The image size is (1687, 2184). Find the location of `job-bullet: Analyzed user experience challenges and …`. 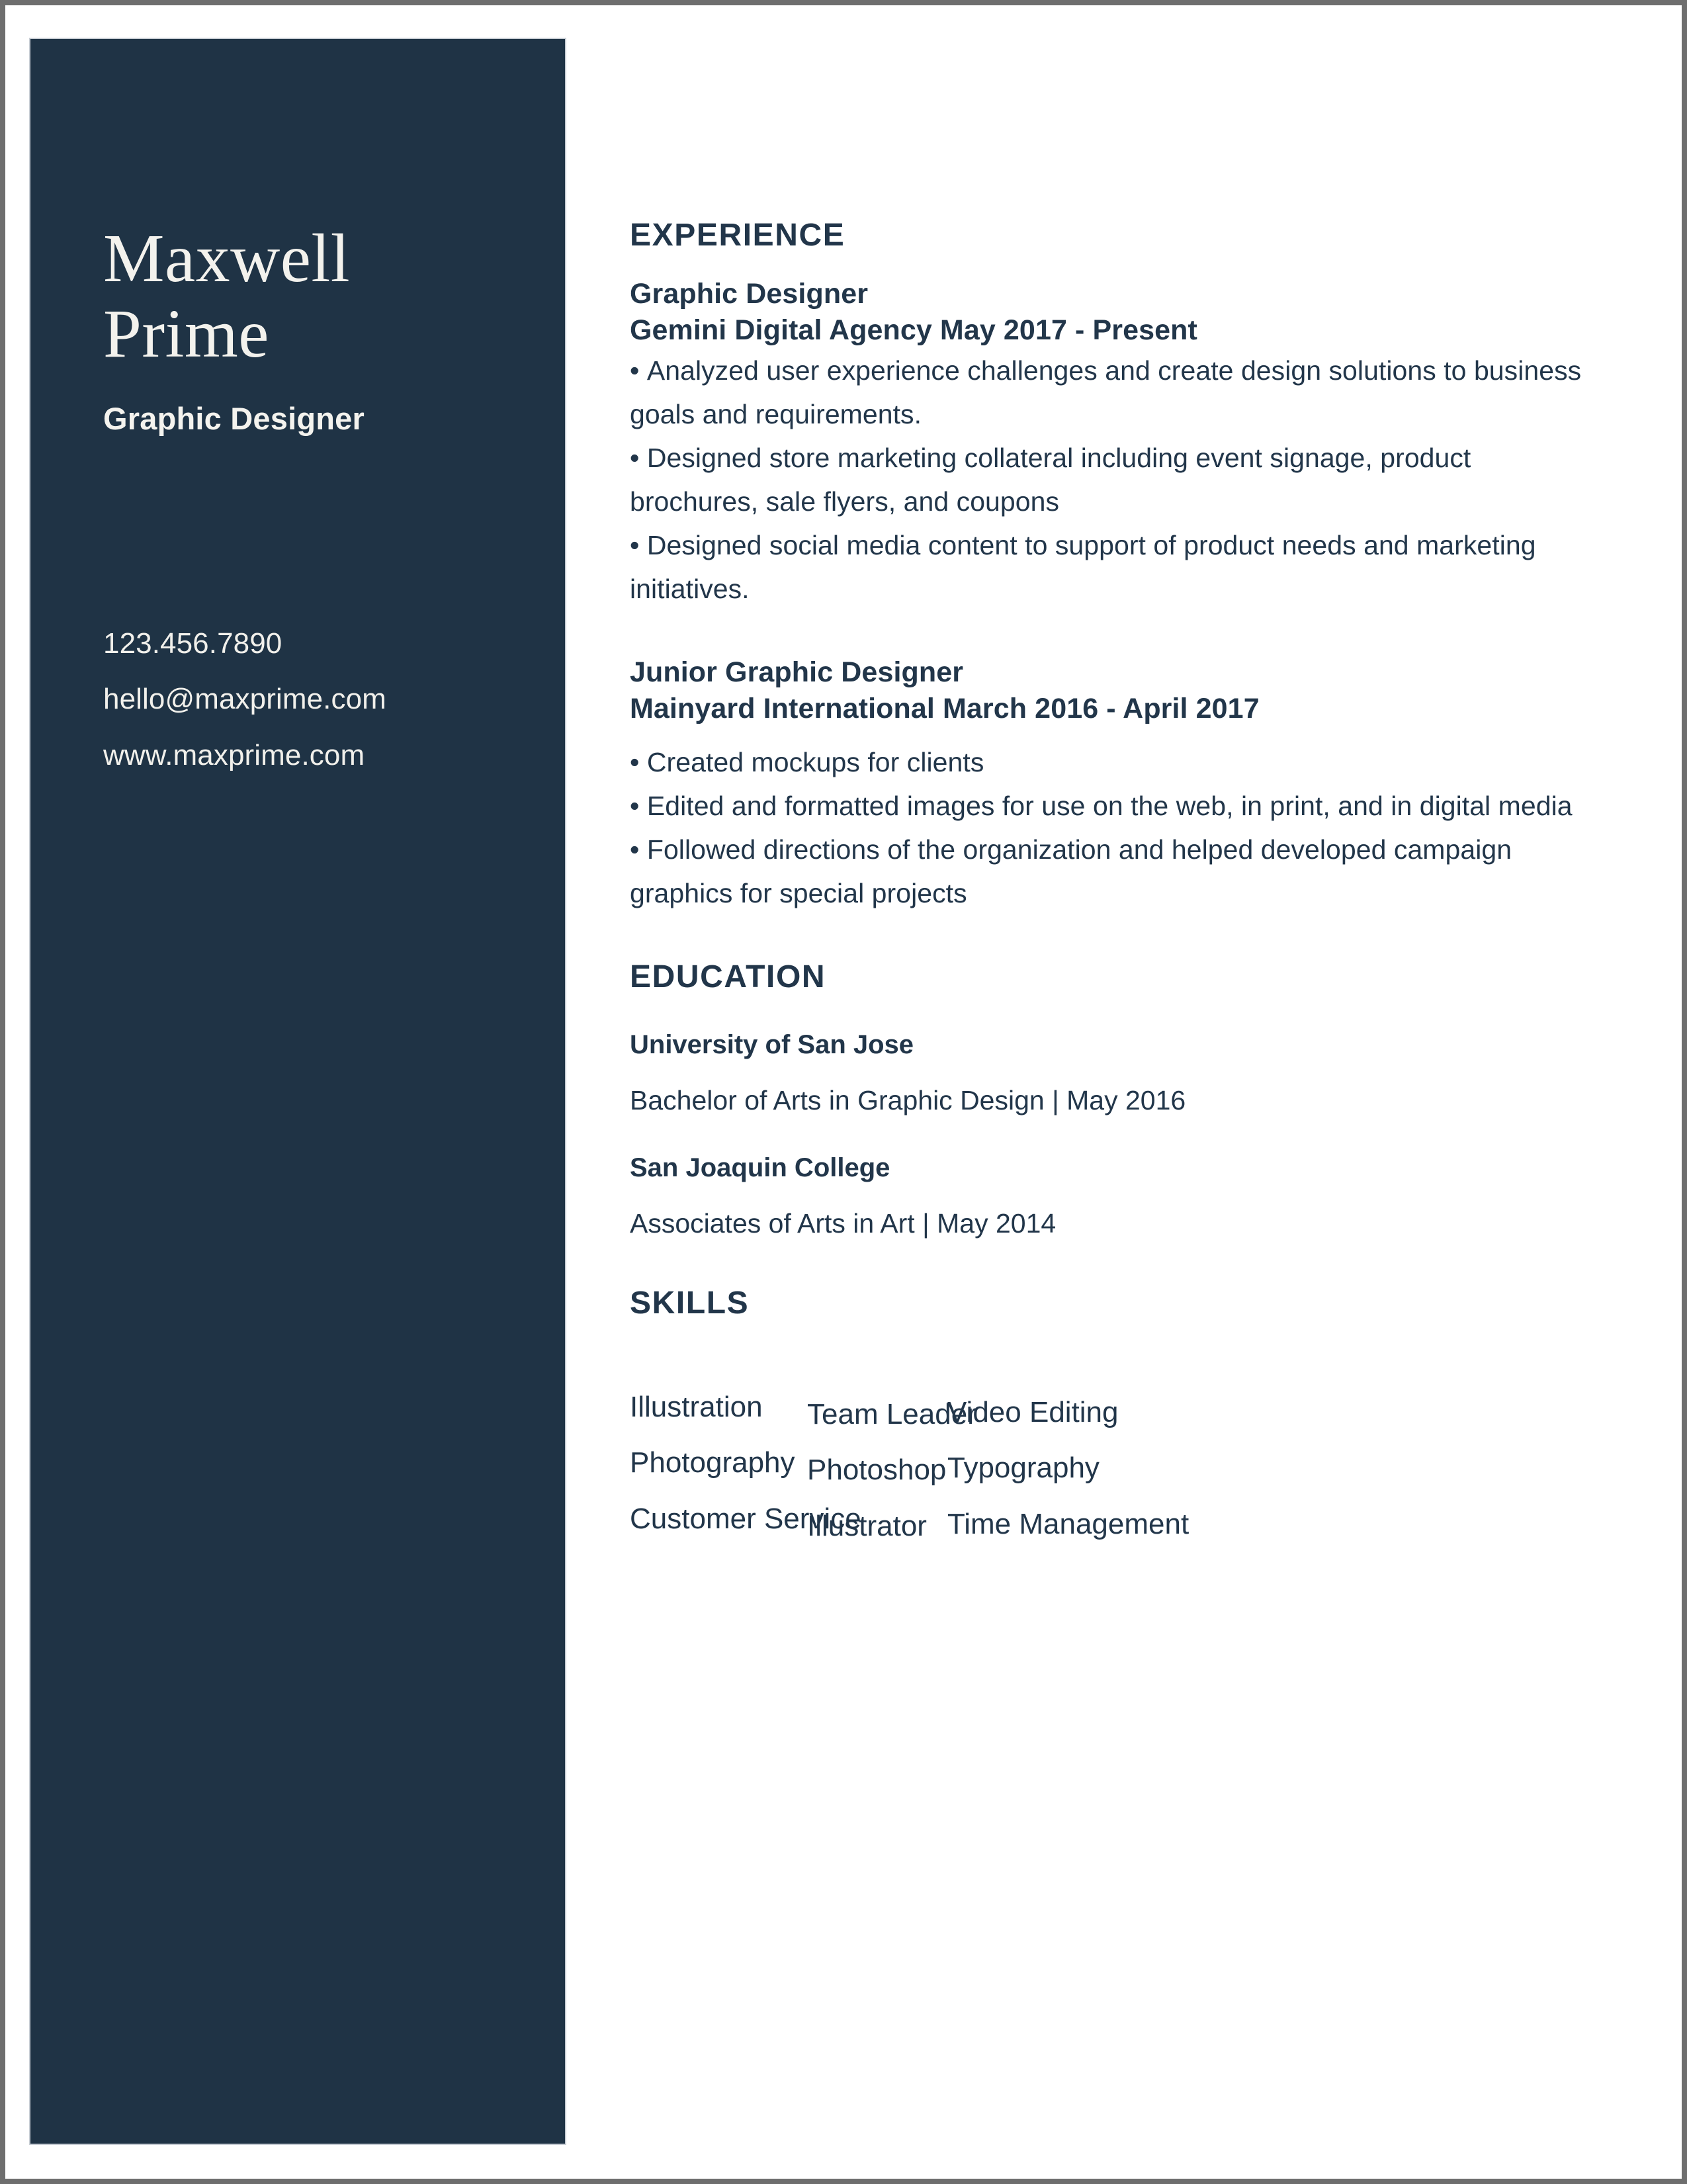

job-bullet: Analyzed user experience challenges and … is located at coordinates (1113, 392).